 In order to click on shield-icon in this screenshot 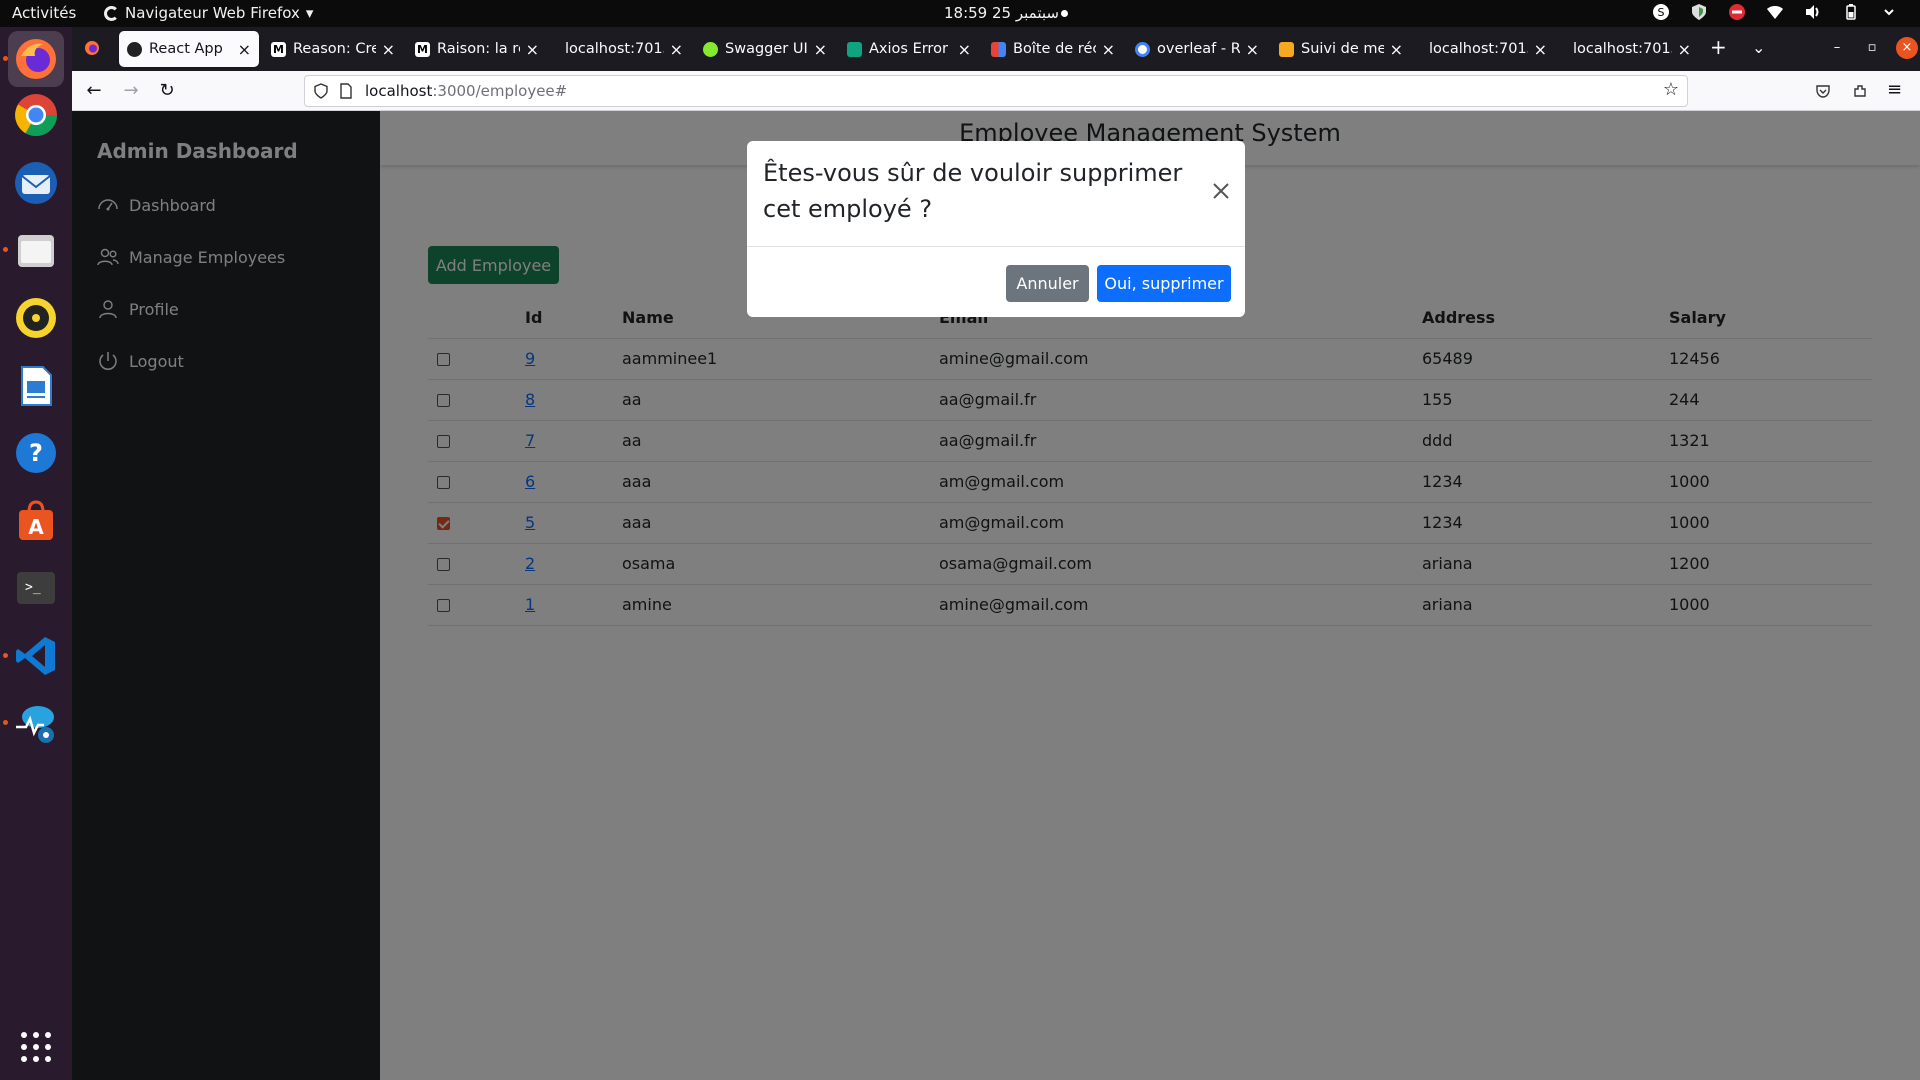, I will do `click(1699, 12)`.